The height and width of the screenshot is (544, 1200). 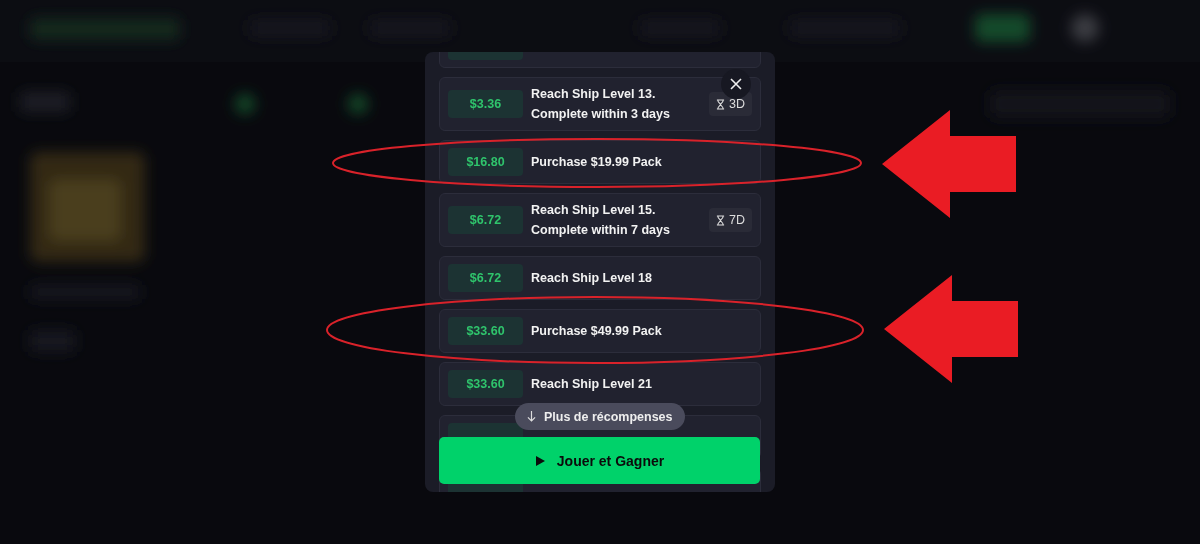 I want to click on more-rewards-button: Plus de récompenses, so click(x=600, y=416).